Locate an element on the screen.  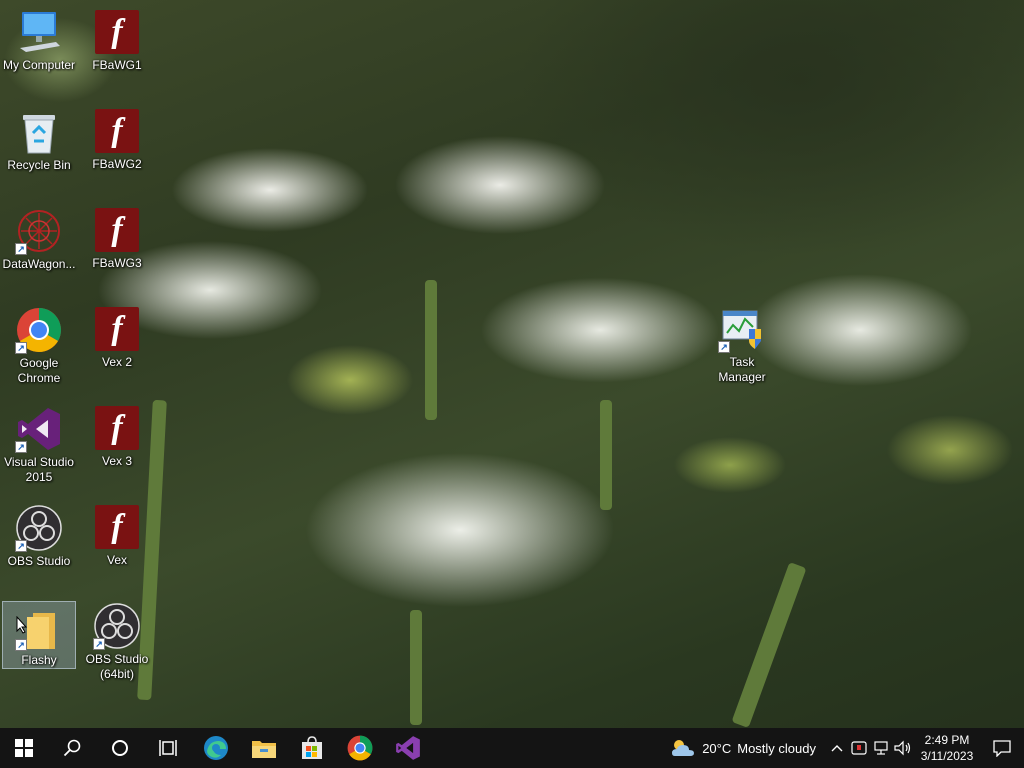
network-button is located at coordinates (881, 748).